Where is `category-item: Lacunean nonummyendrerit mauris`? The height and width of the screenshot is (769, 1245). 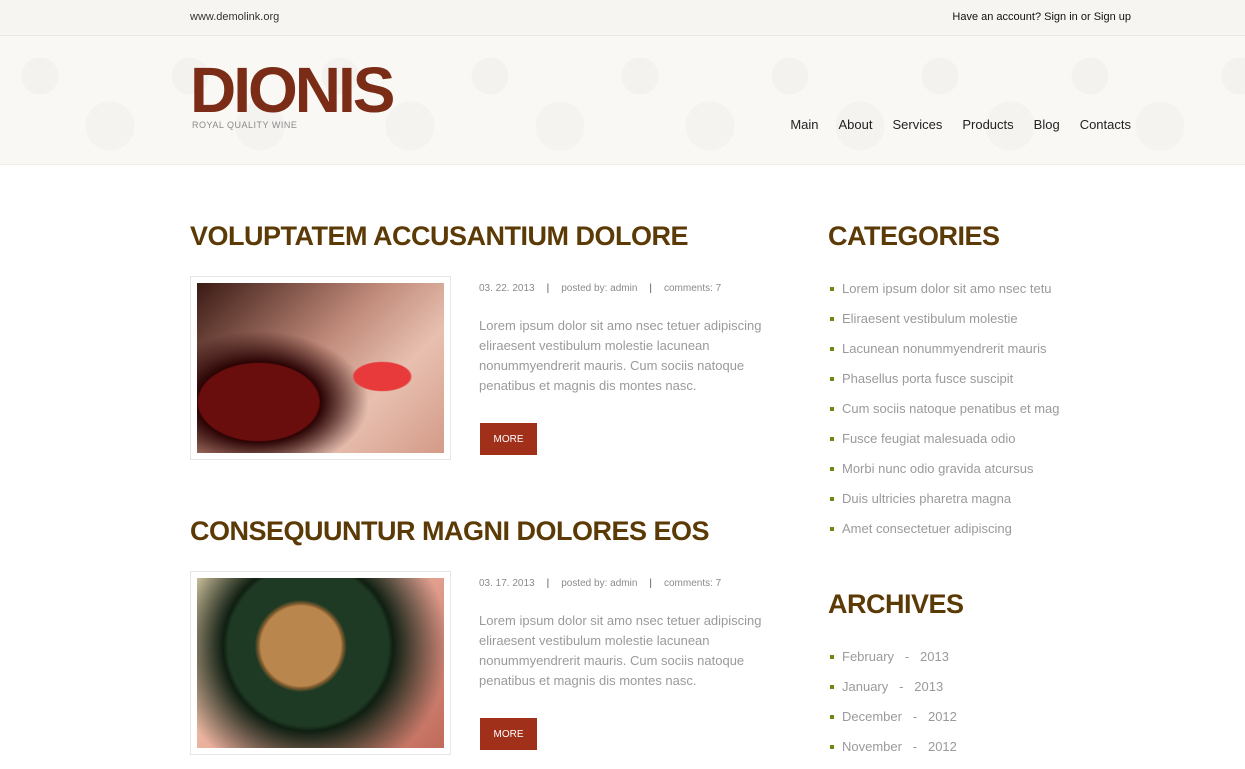
category-item: Lacunean nonummyendrerit mauris is located at coordinates (944, 356).